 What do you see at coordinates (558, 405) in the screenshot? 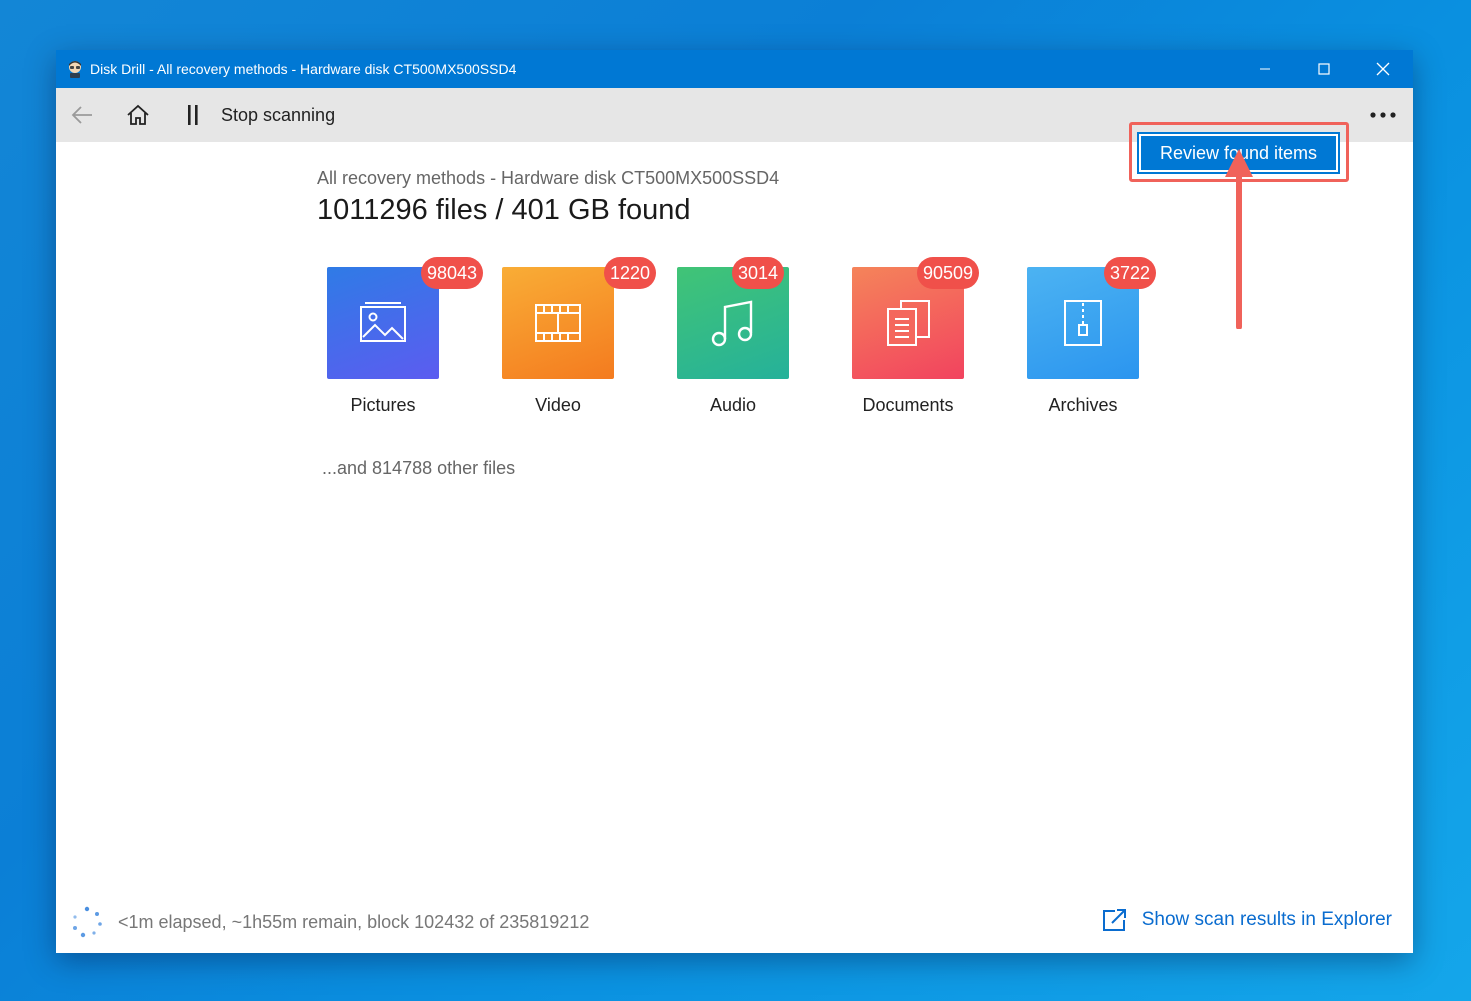
I see `category-label: Video` at bounding box center [558, 405].